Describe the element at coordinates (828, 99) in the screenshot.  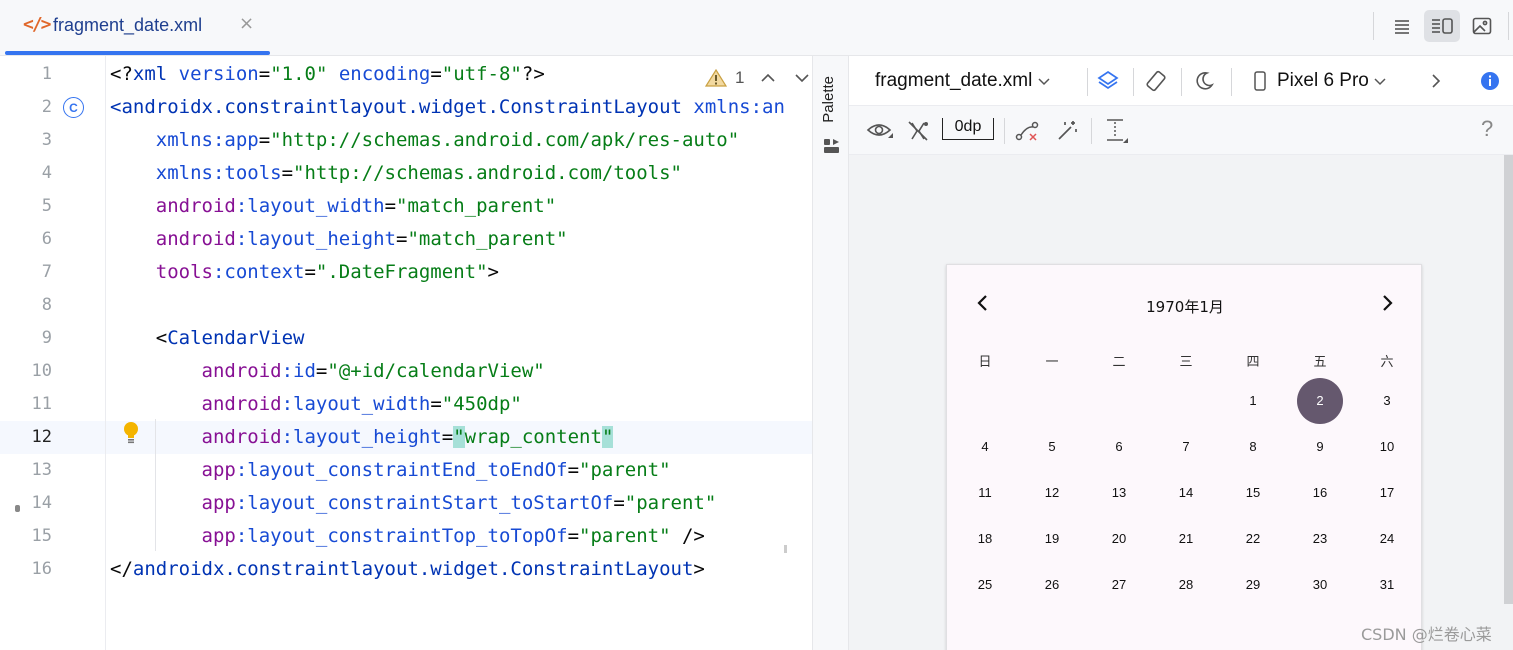
I see `palette-label: Palette` at that location.